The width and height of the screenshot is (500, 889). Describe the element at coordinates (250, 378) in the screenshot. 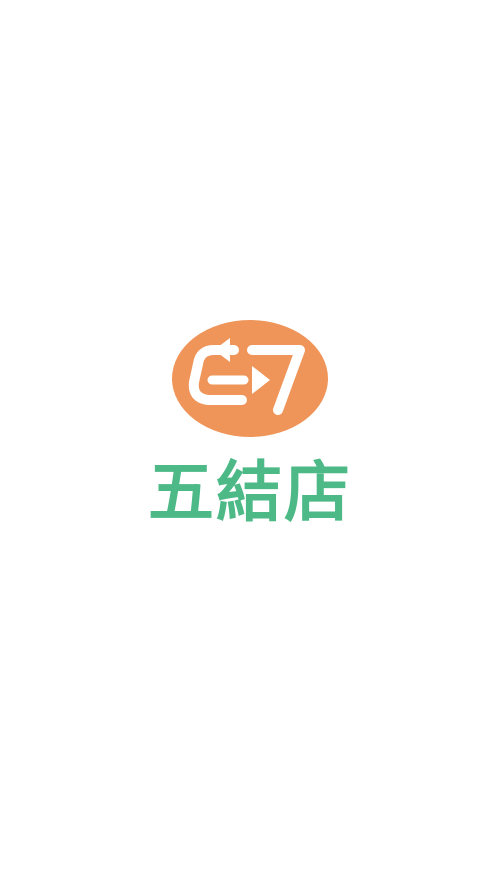

I see `exchange-arrows-logo-icon` at that location.